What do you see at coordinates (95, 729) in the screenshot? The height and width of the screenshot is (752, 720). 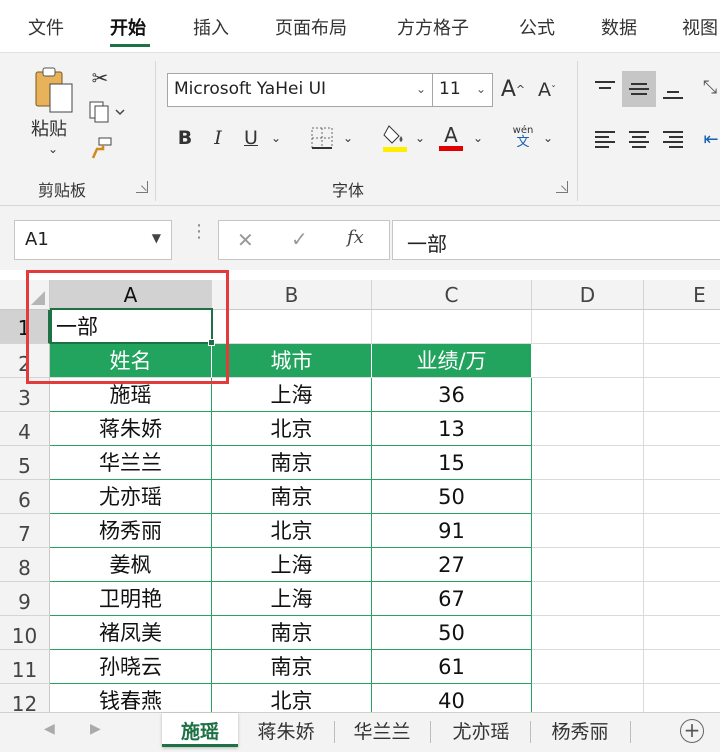 I see `scroll-right-icon: ▶` at bounding box center [95, 729].